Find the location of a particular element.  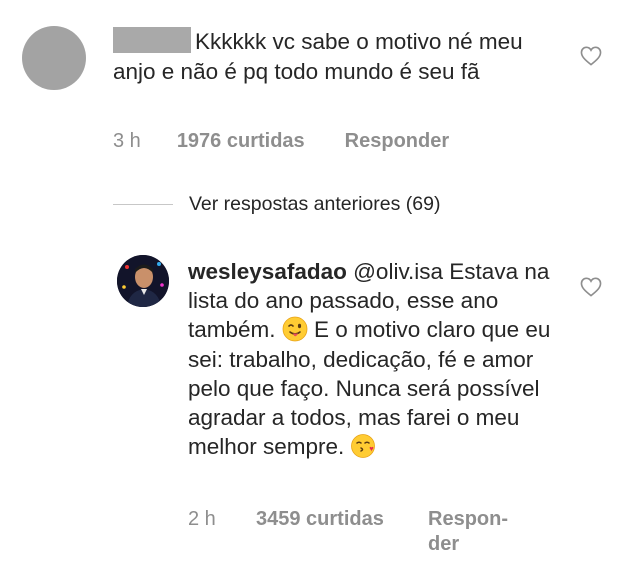

view-previous-replies: Ver respostas anteriores (69) is located at coordinates (276, 204).